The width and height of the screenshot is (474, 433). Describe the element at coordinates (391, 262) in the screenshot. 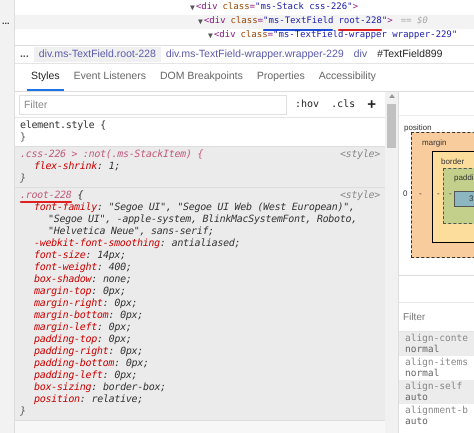

I see `scrollbar` at that location.